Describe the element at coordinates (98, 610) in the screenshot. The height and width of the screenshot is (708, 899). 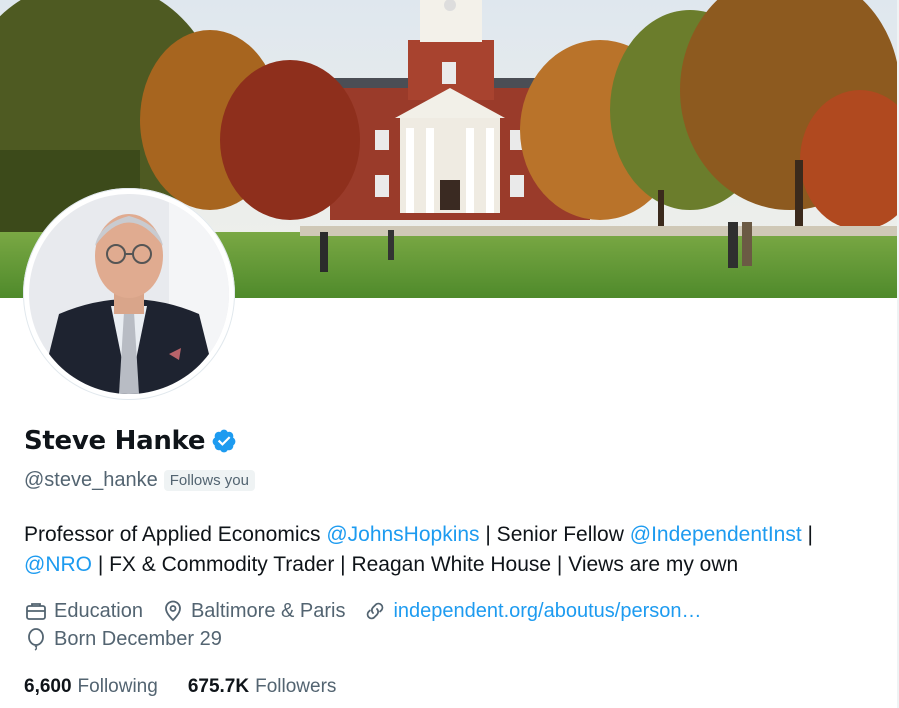
I see `meta-category-label: Education` at that location.